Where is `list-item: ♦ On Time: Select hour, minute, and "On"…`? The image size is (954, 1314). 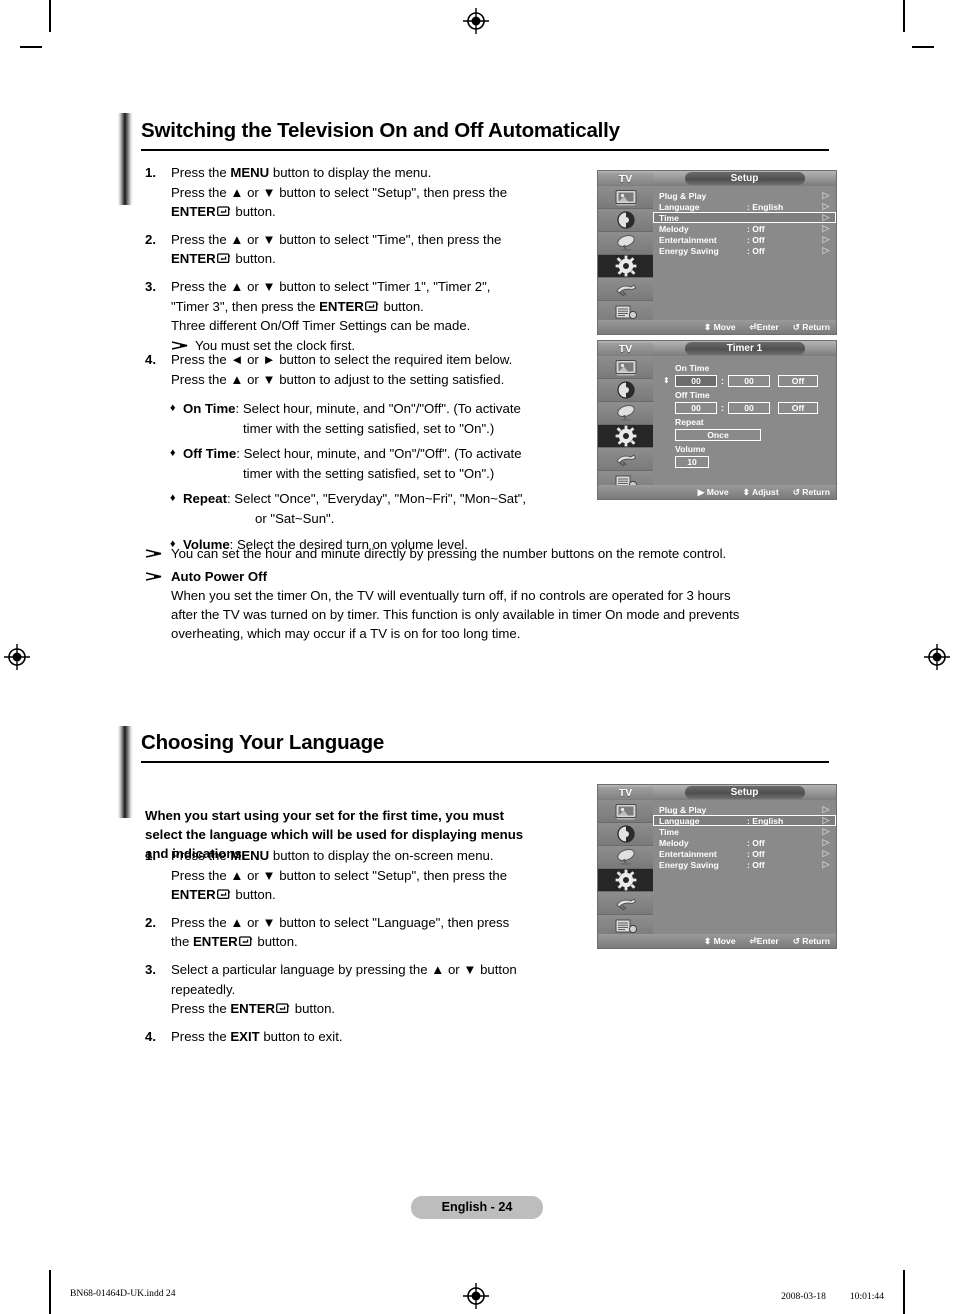
list-item: ♦ On Time: Select hour, minute, and "On"… is located at coordinates (380, 418).